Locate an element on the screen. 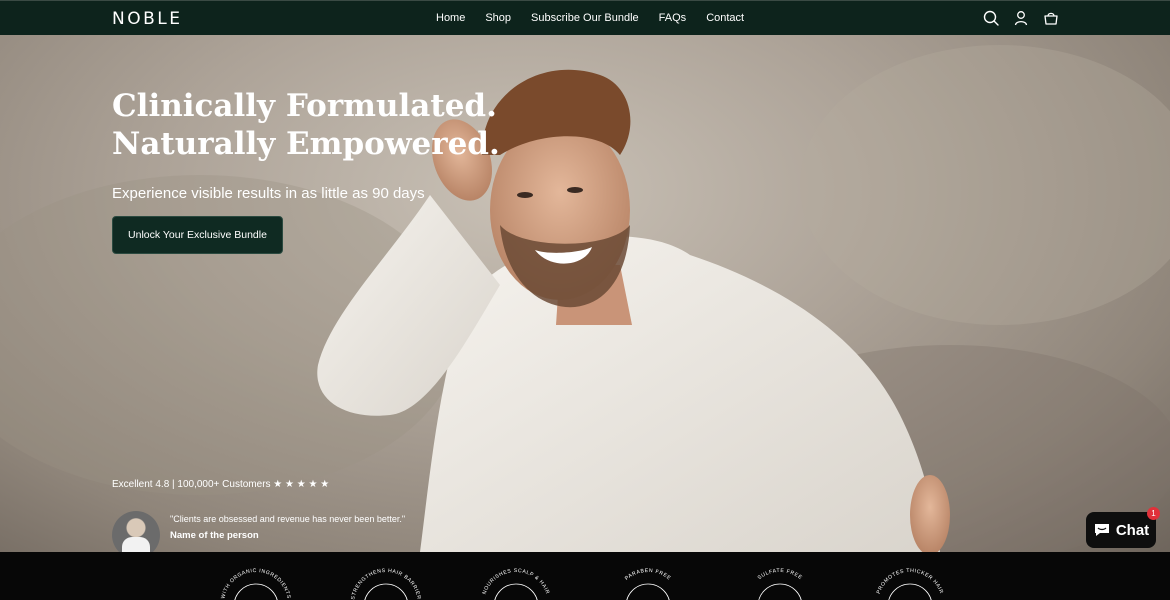 The width and height of the screenshot is (1170, 600). header-actions is located at coordinates (1021, 18).